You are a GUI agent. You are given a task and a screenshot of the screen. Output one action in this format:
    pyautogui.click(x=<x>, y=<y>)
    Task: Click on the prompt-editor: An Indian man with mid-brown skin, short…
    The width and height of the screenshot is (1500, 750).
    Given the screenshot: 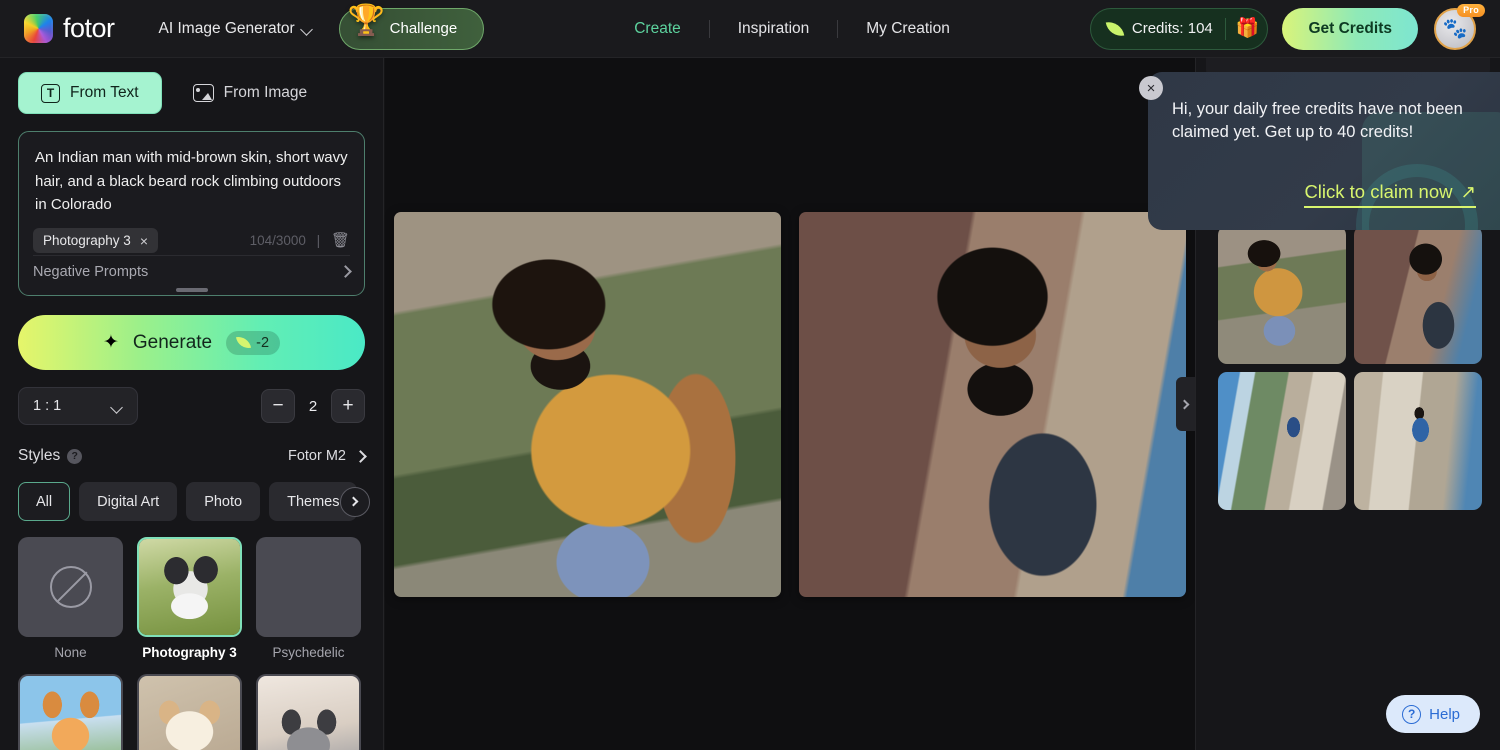 What is the action you would take?
    pyautogui.click(x=191, y=213)
    